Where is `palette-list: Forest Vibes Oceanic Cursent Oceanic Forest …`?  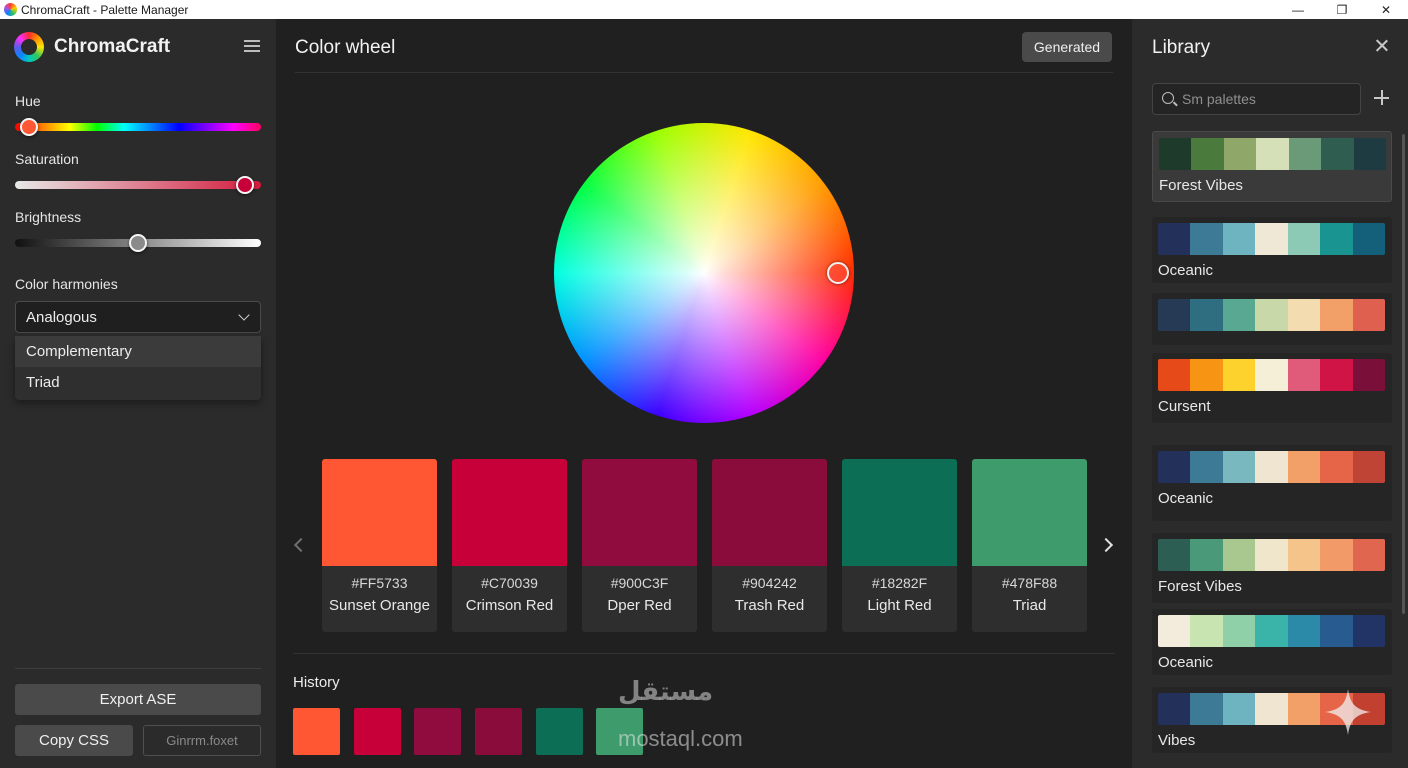 palette-list: Forest Vibes Oceanic Cursent Oceanic Forest … is located at coordinates (1272, 449).